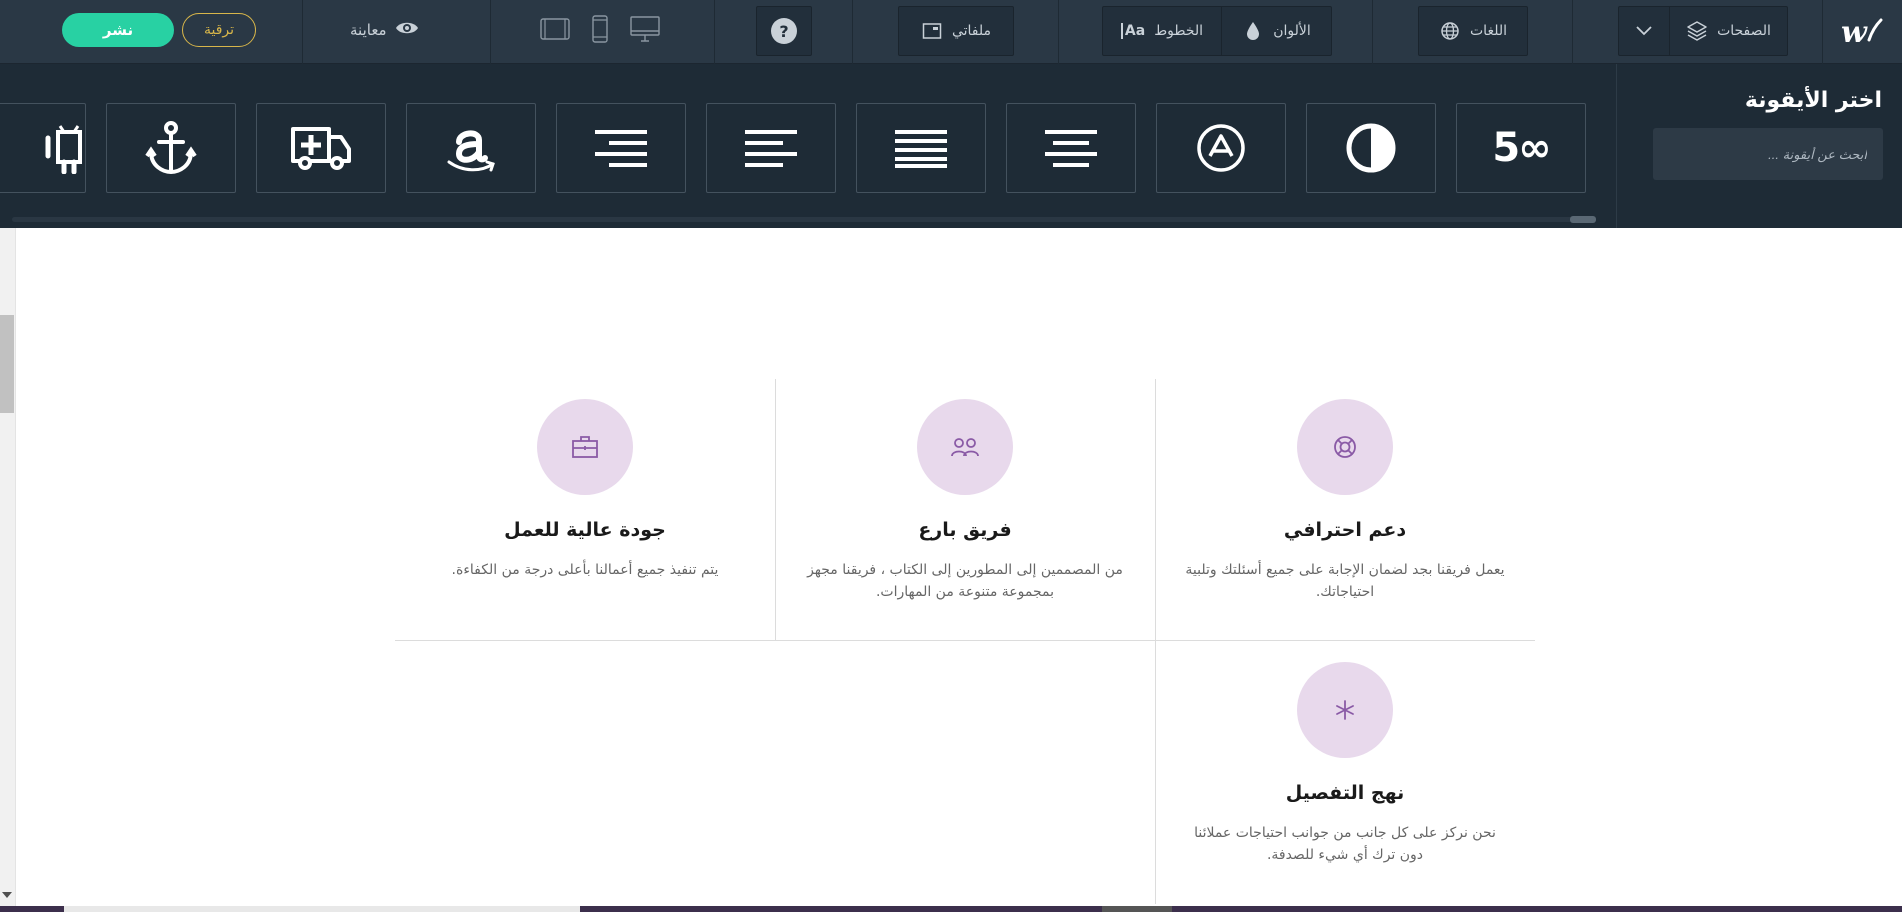 Image resolution: width=1902 pixels, height=912 pixels. What do you see at coordinates (1583, 219) in the screenshot?
I see `icon-strip-scroll-thumb` at bounding box center [1583, 219].